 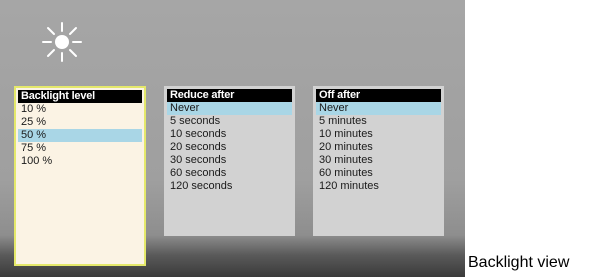 I want to click on off-option-10m: 10 minutes, so click(x=378, y=134).